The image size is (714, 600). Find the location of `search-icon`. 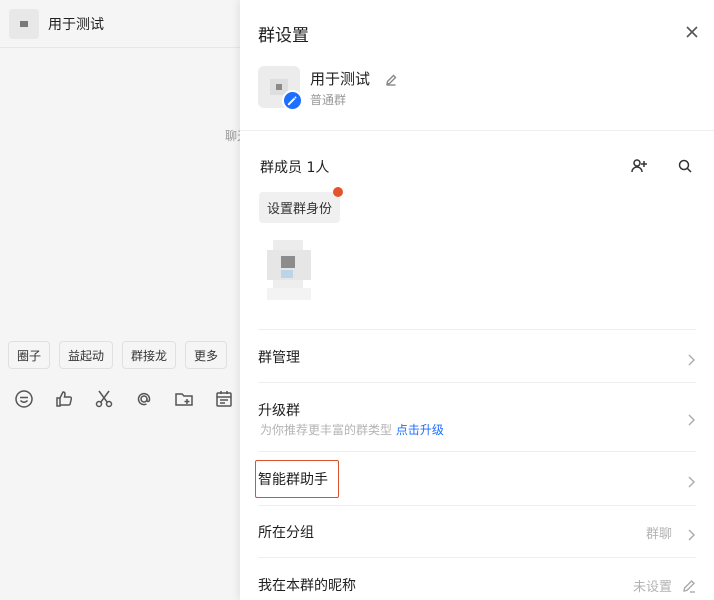

search-icon is located at coordinates (685, 166).